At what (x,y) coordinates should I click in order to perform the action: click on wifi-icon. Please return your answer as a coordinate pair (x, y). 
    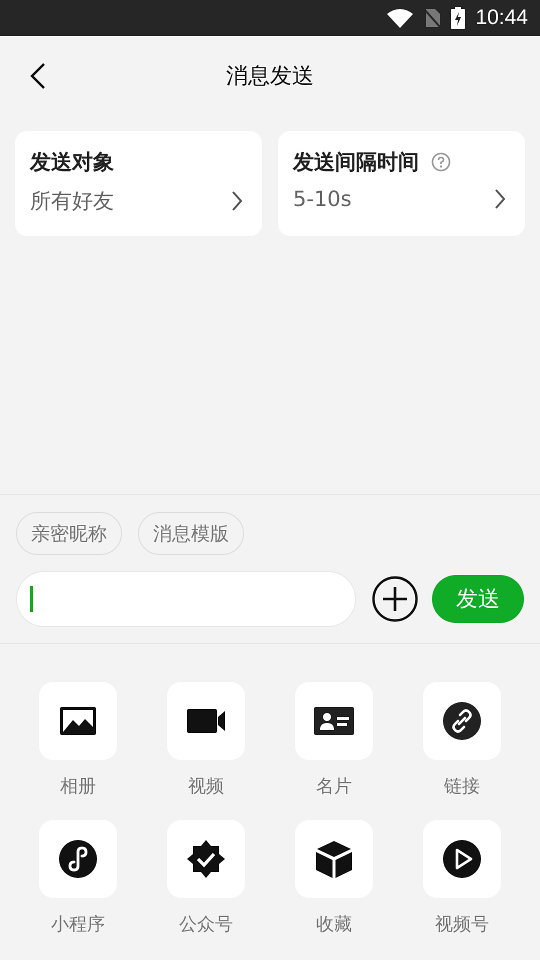
    Looking at the image, I should click on (400, 18).